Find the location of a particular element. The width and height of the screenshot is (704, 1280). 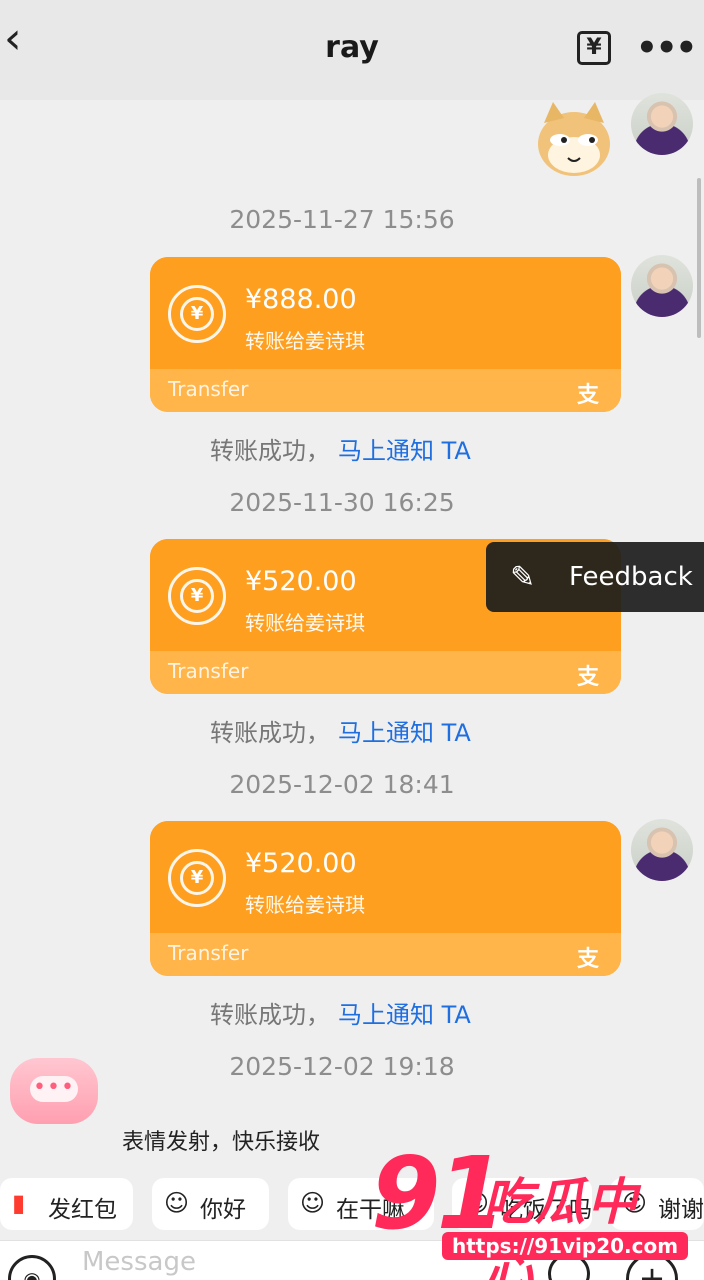

greeting-emoji-icon: ☺ is located at coordinates (177, 1203).